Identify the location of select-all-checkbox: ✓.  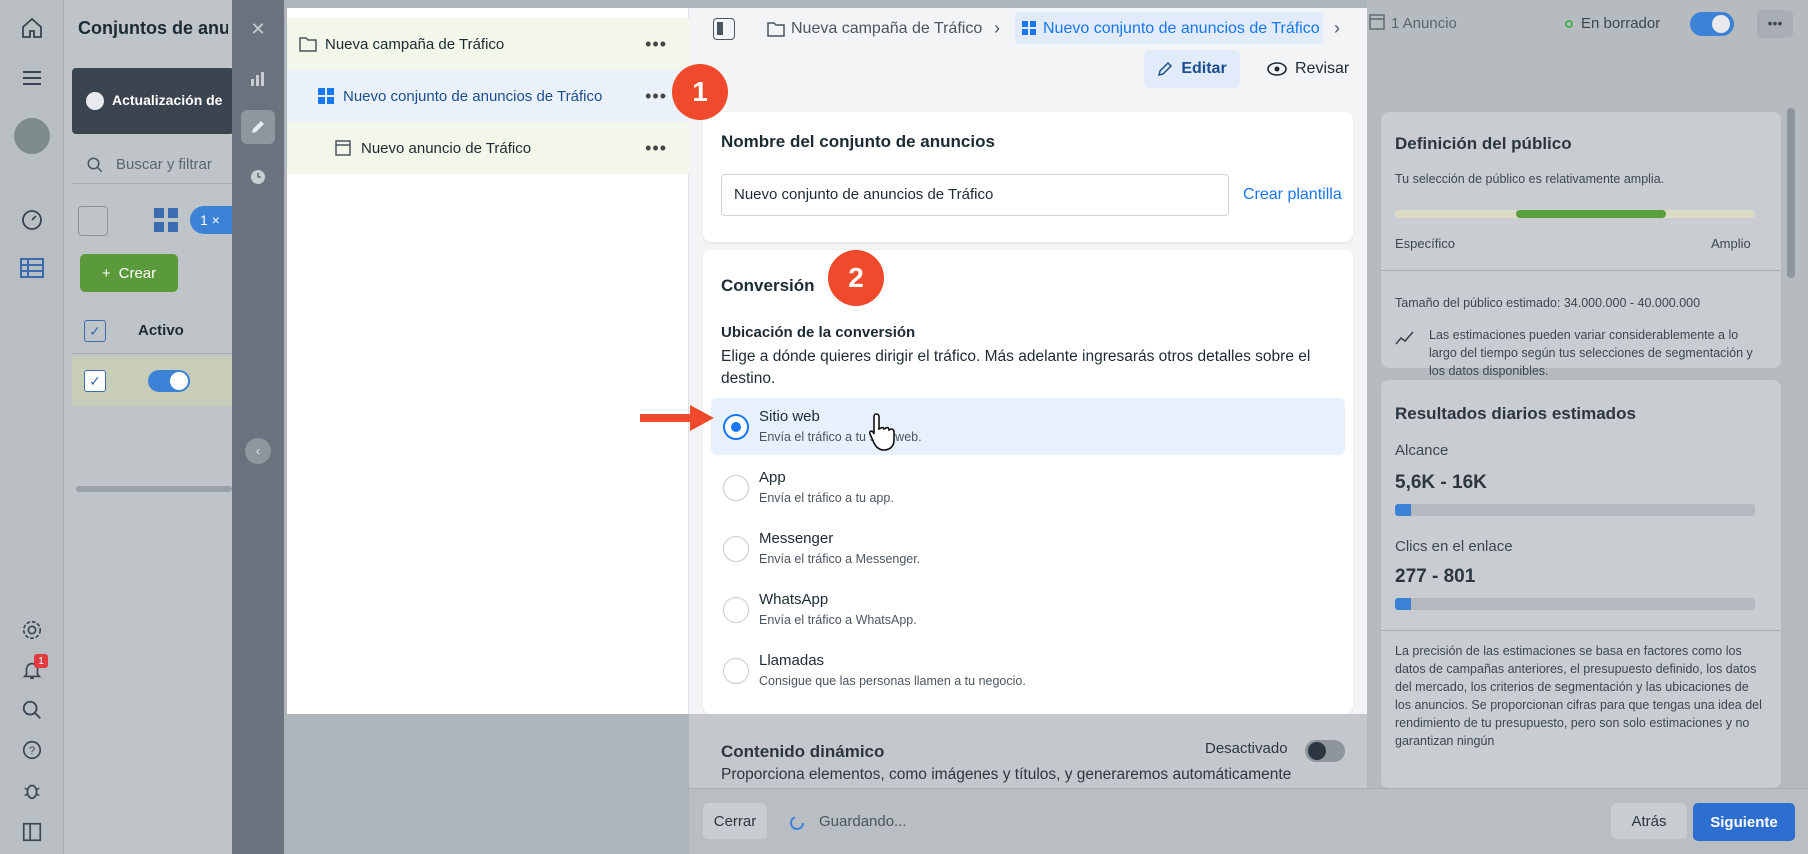
(95, 331).